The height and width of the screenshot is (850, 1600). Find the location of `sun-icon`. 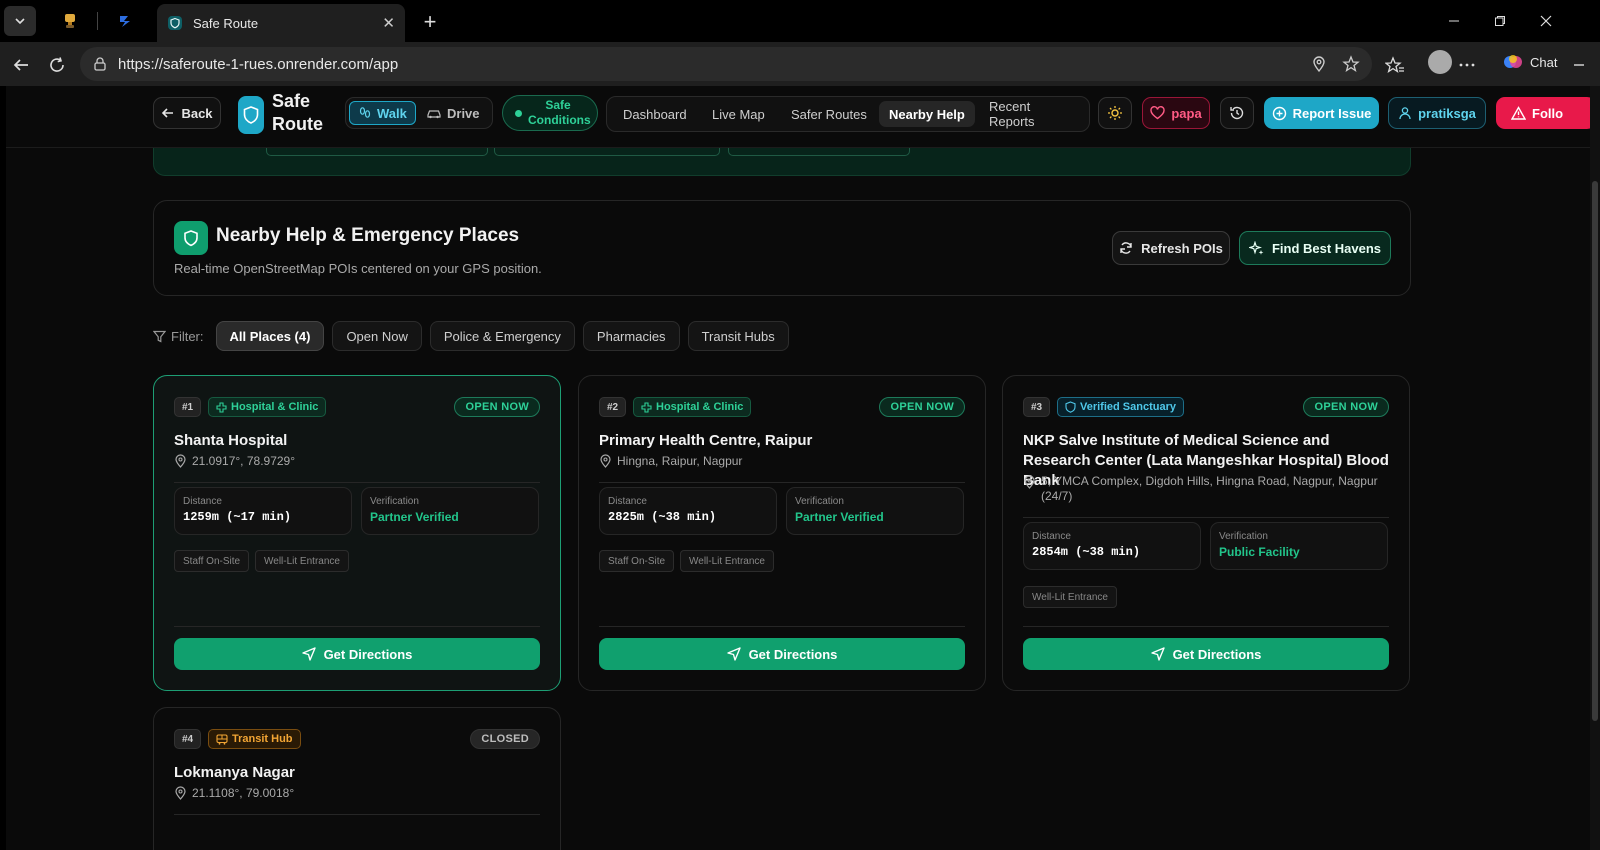

sun-icon is located at coordinates (1115, 113).